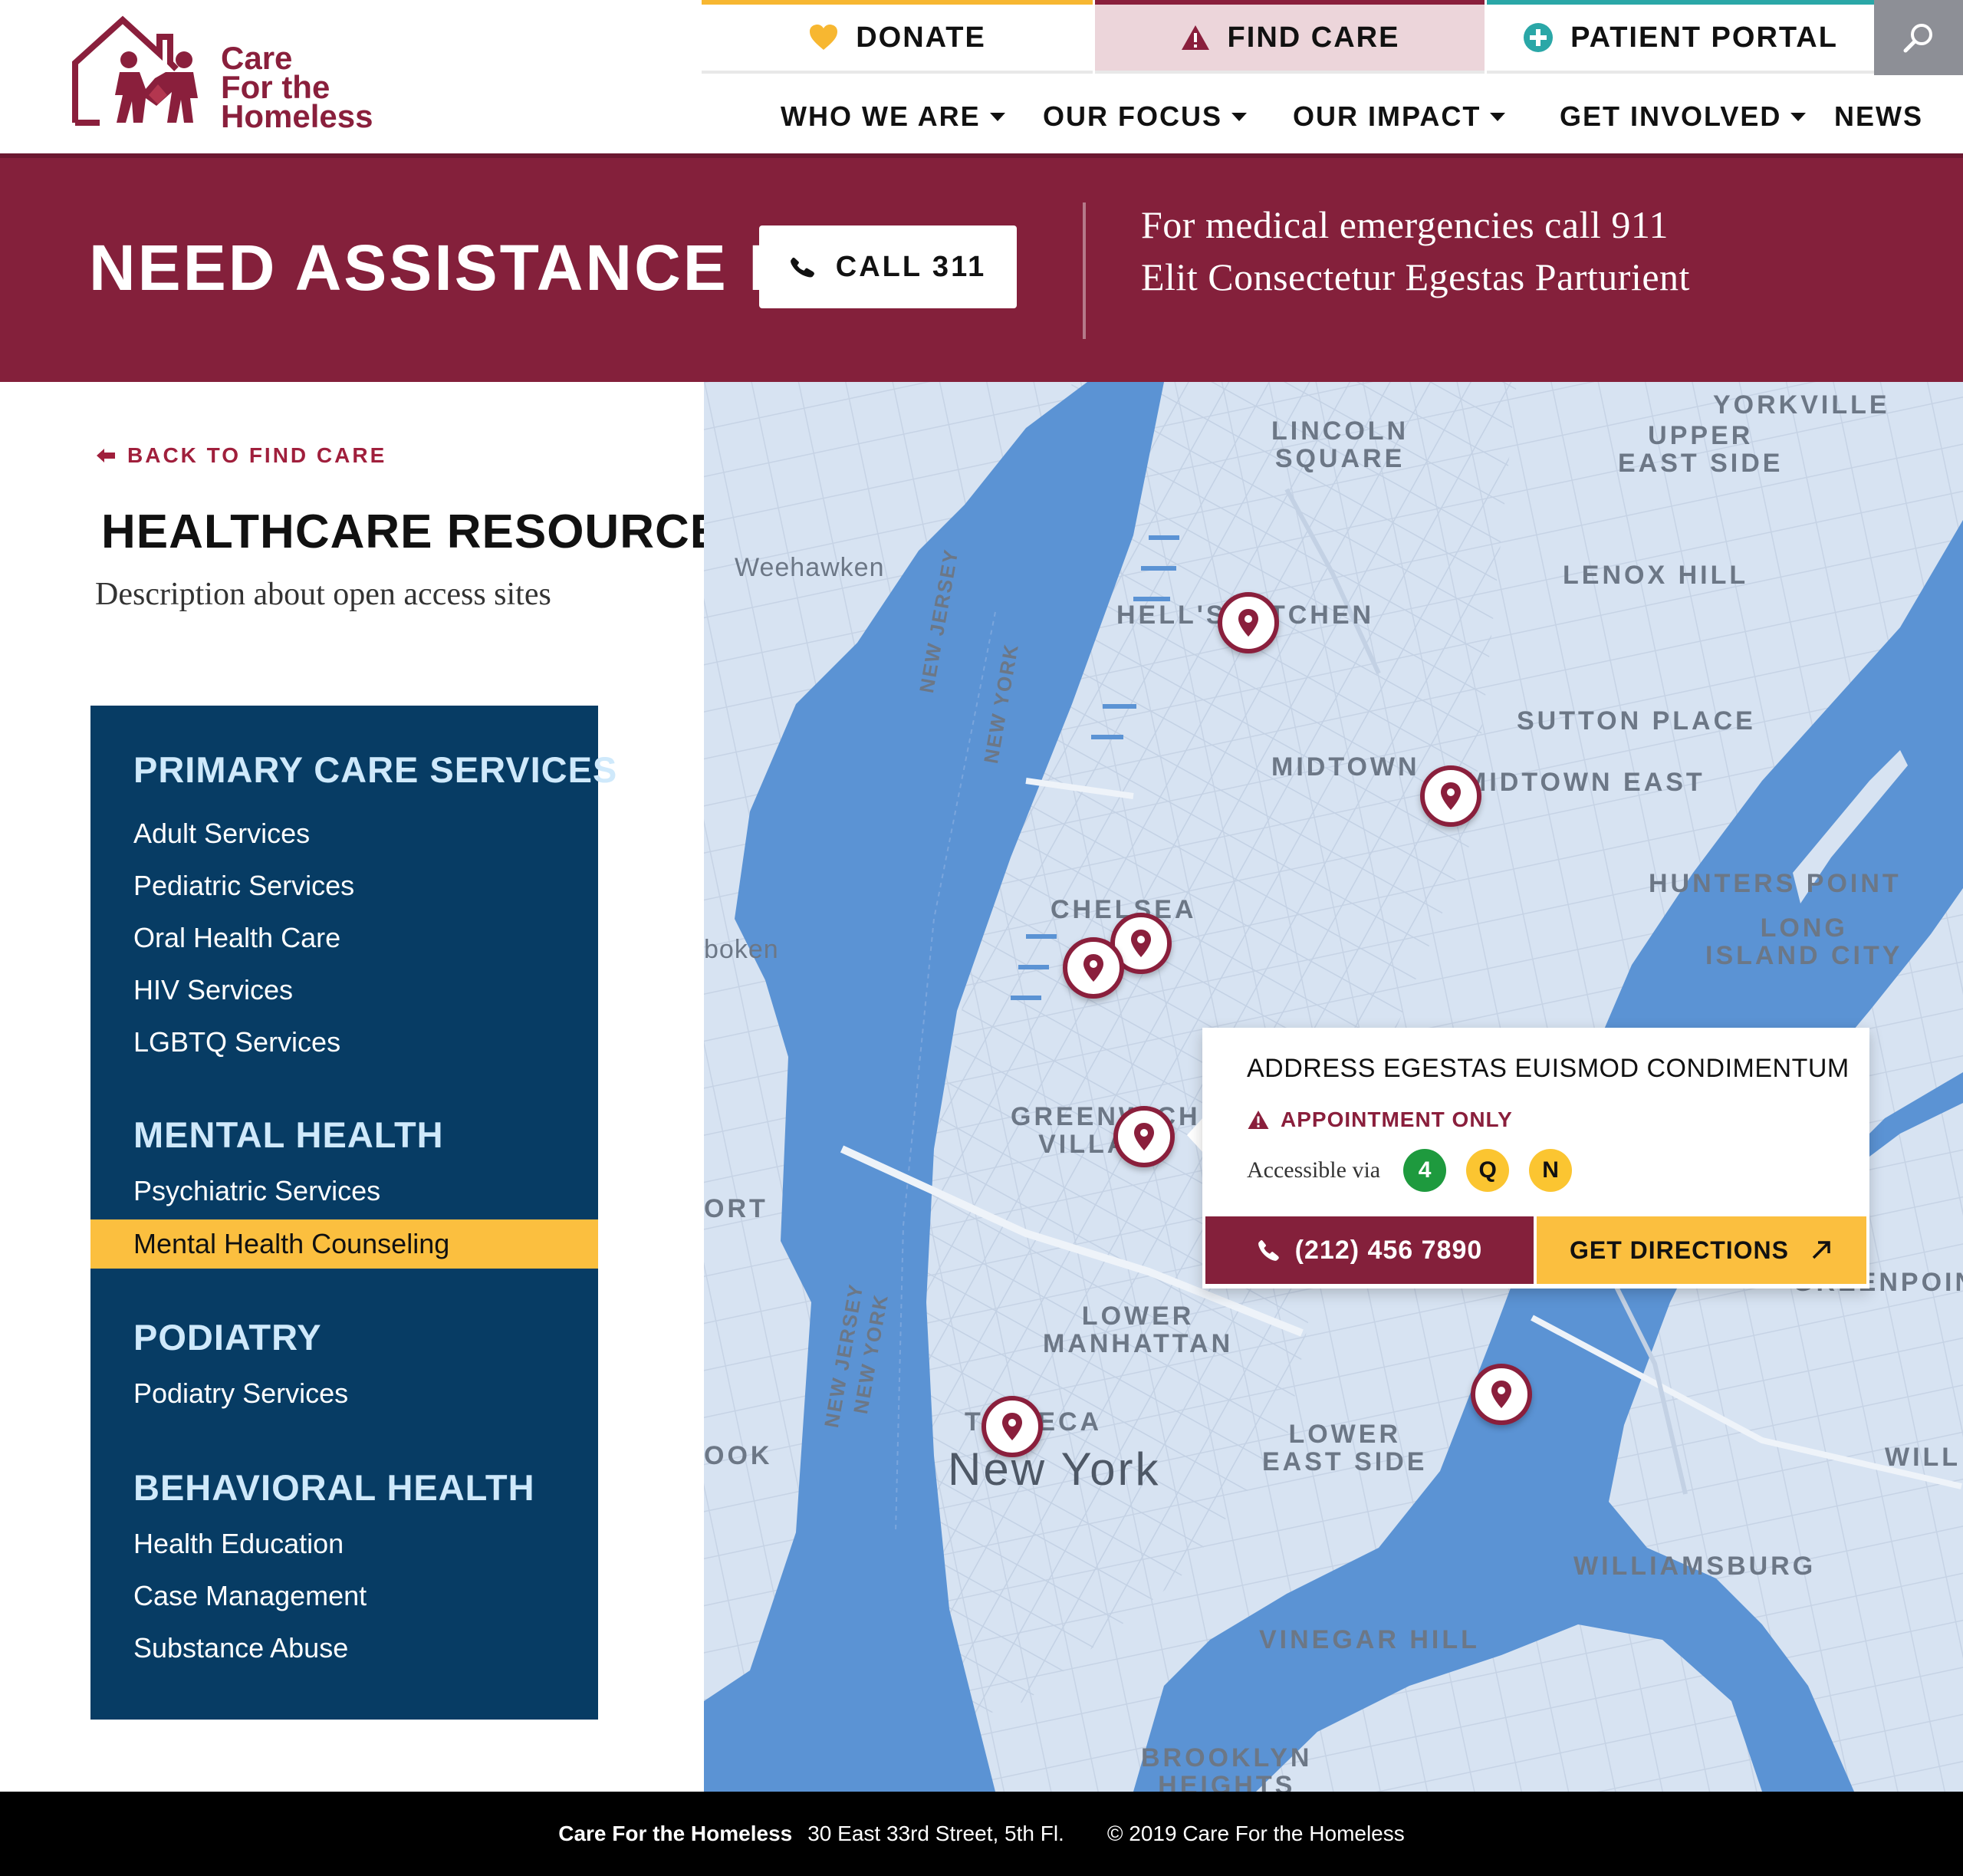  Describe the element at coordinates (238, 1544) in the screenshot. I see `service-link: Health Education` at that location.